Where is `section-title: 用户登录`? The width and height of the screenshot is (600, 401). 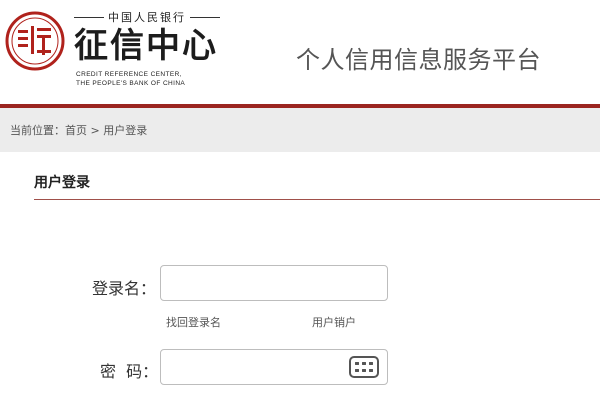 section-title: 用户登录 is located at coordinates (62, 183).